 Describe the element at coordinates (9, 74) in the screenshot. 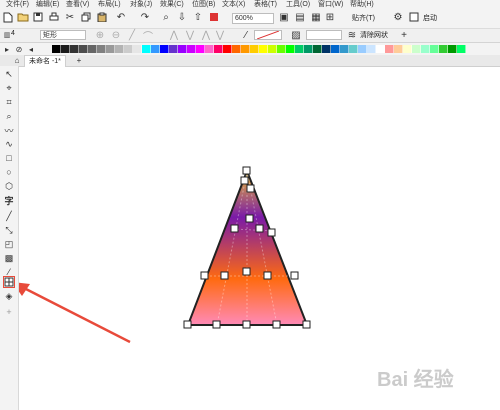

I see `pick-tool-icon: ↖` at that location.